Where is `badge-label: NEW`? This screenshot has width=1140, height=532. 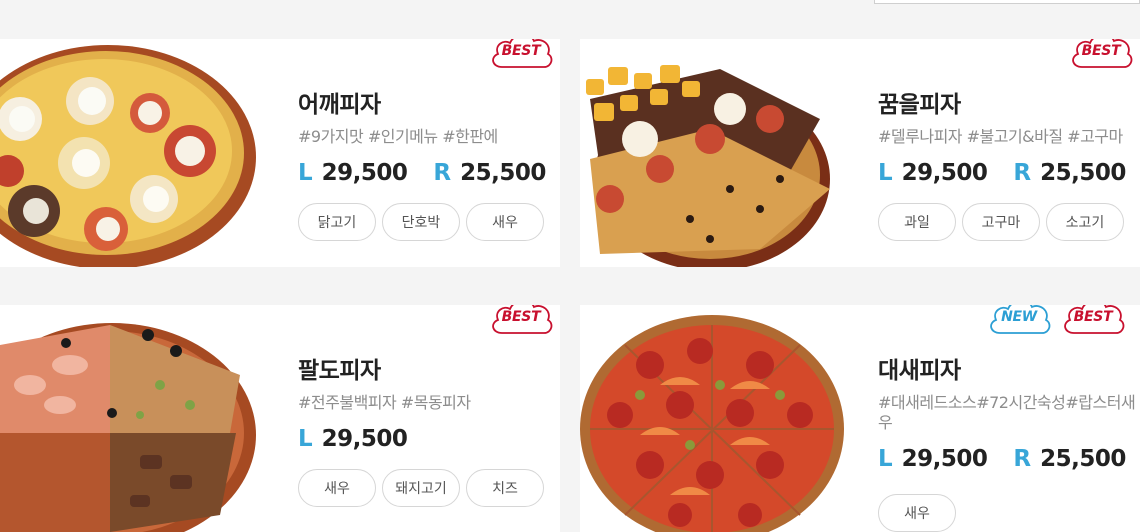
badge-label: NEW is located at coordinates (1019, 317).